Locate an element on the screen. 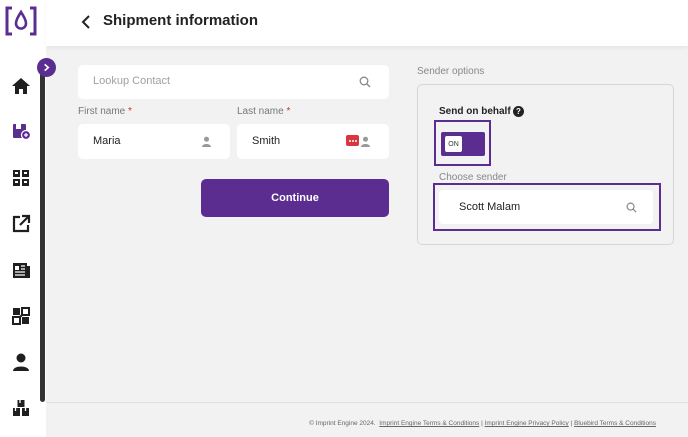 Image resolution: width=688 pixels, height=437 pixels. sidebar-scrollbar is located at coordinates (42, 232).